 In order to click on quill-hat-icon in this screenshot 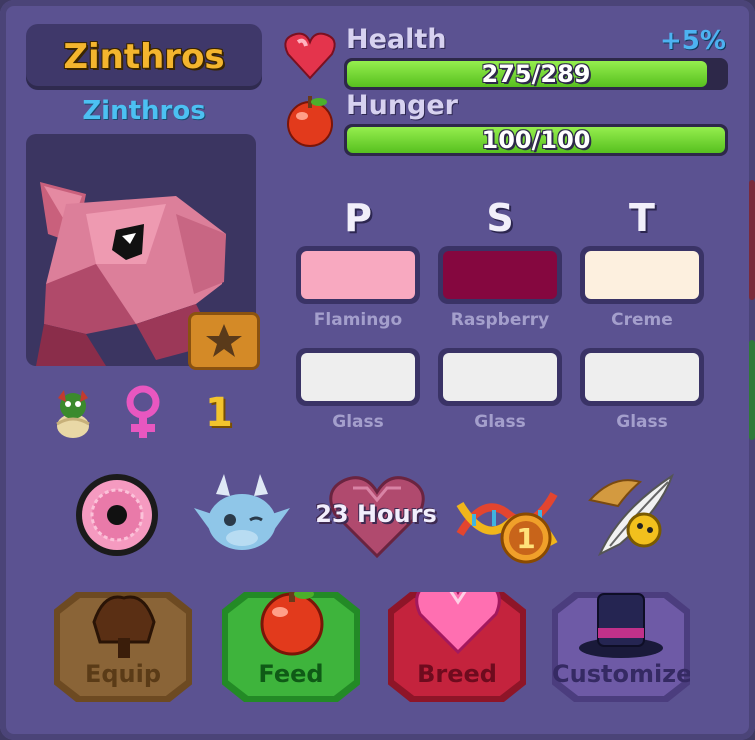, I will do `click(630, 518)`.